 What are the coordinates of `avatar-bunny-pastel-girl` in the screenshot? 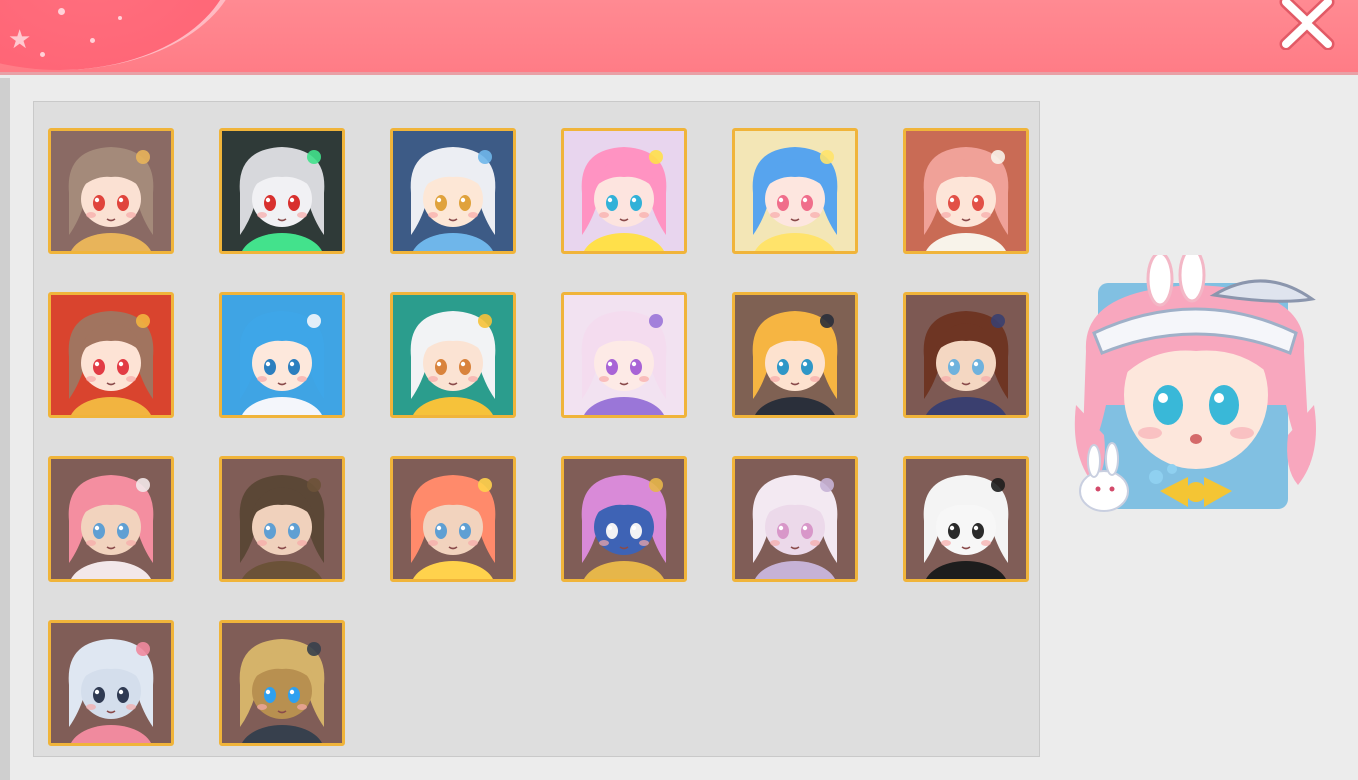 It's located at (624, 355).